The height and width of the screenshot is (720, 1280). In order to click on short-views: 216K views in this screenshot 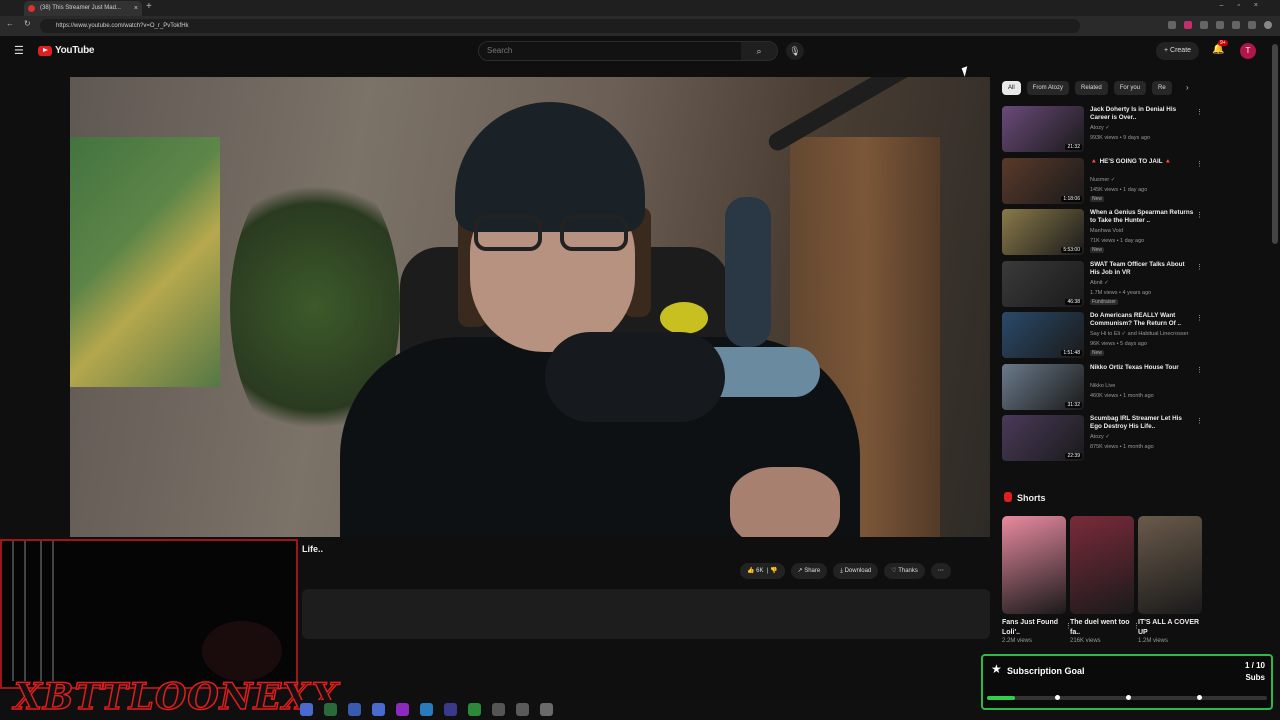, I will do `click(1085, 641)`.